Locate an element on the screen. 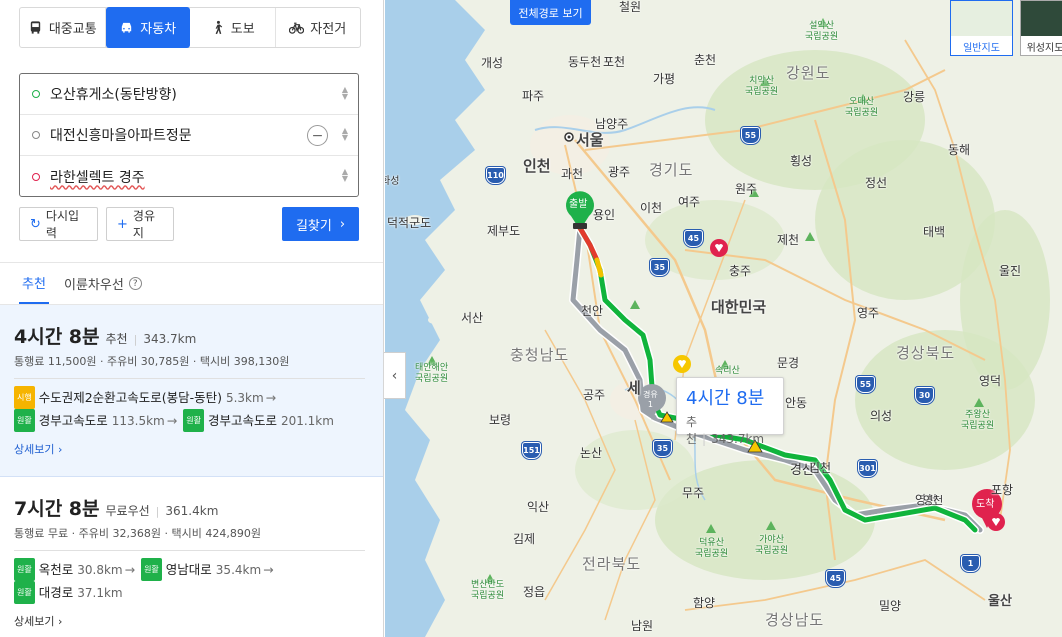 The width and height of the screenshot is (1062, 637). map-label: 충청남도 is located at coordinates (540, 355).